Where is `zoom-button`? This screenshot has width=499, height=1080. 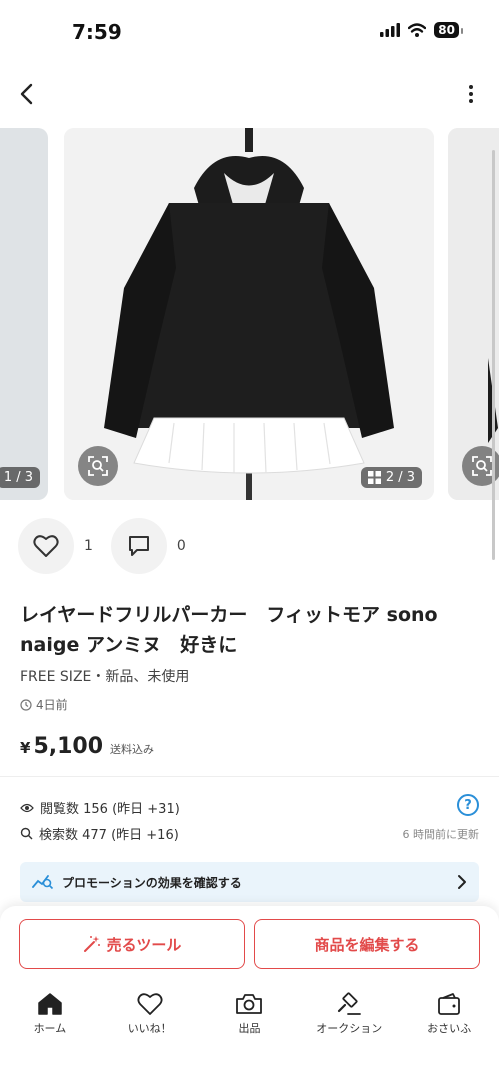 zoom-button is located at coordinates (98, 466).